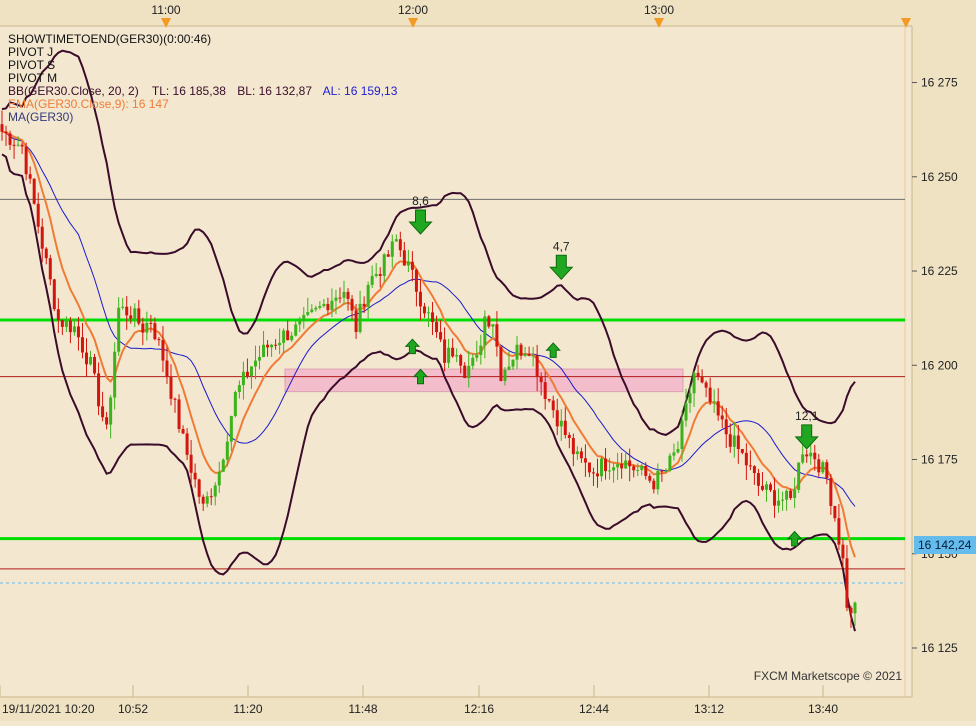  Describe the element at coordinates (561, 246) in the screenshot. I see `arrow-label: 4,7` at that location.